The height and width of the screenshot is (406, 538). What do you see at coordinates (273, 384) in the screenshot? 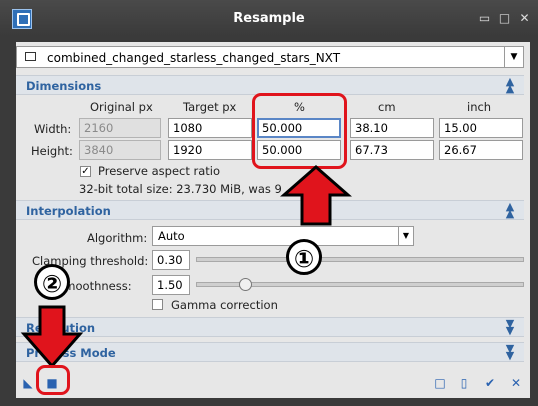
I see `bottom-toolbar: ◣ ■ □ ▯ ✔ ✕` at bounding box center [273, 384].